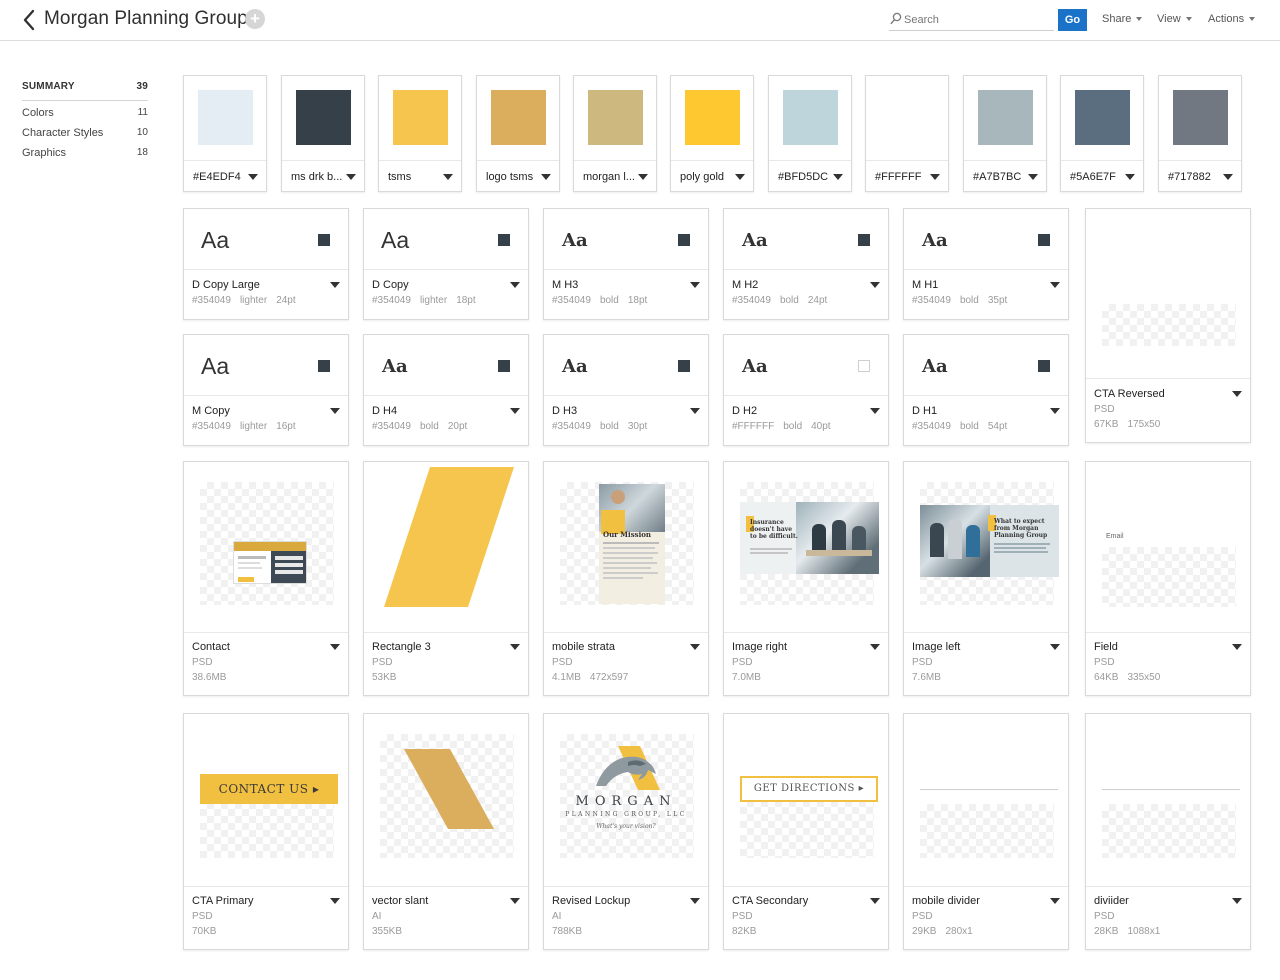  Describe the element at coordinates (626, 814) in the screenshot. I see `logo-subtitle: PLANNING GROUP, LLC` at that location.